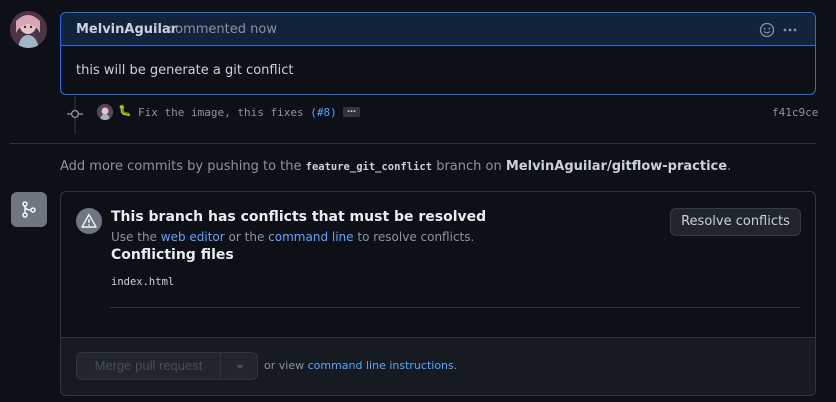 The width and height of the screenshot is (836, 402). What do you see at coordinates (323, 112) in the screenshot?
I see `issue-link: (#8)` at bounding box center [323, 112].